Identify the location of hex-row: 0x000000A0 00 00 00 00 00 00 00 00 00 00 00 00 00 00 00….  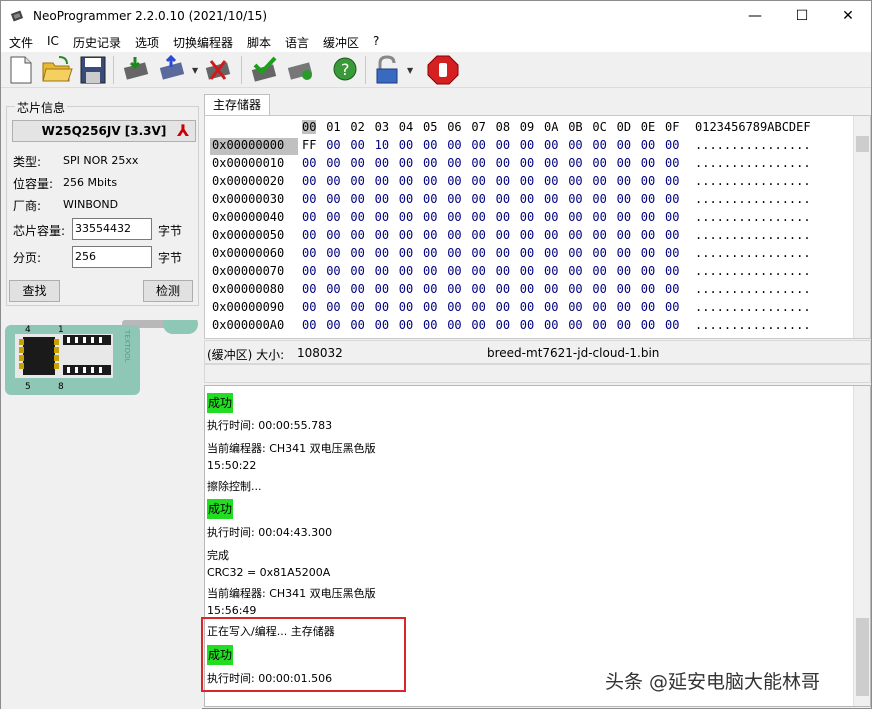
(530, 327).